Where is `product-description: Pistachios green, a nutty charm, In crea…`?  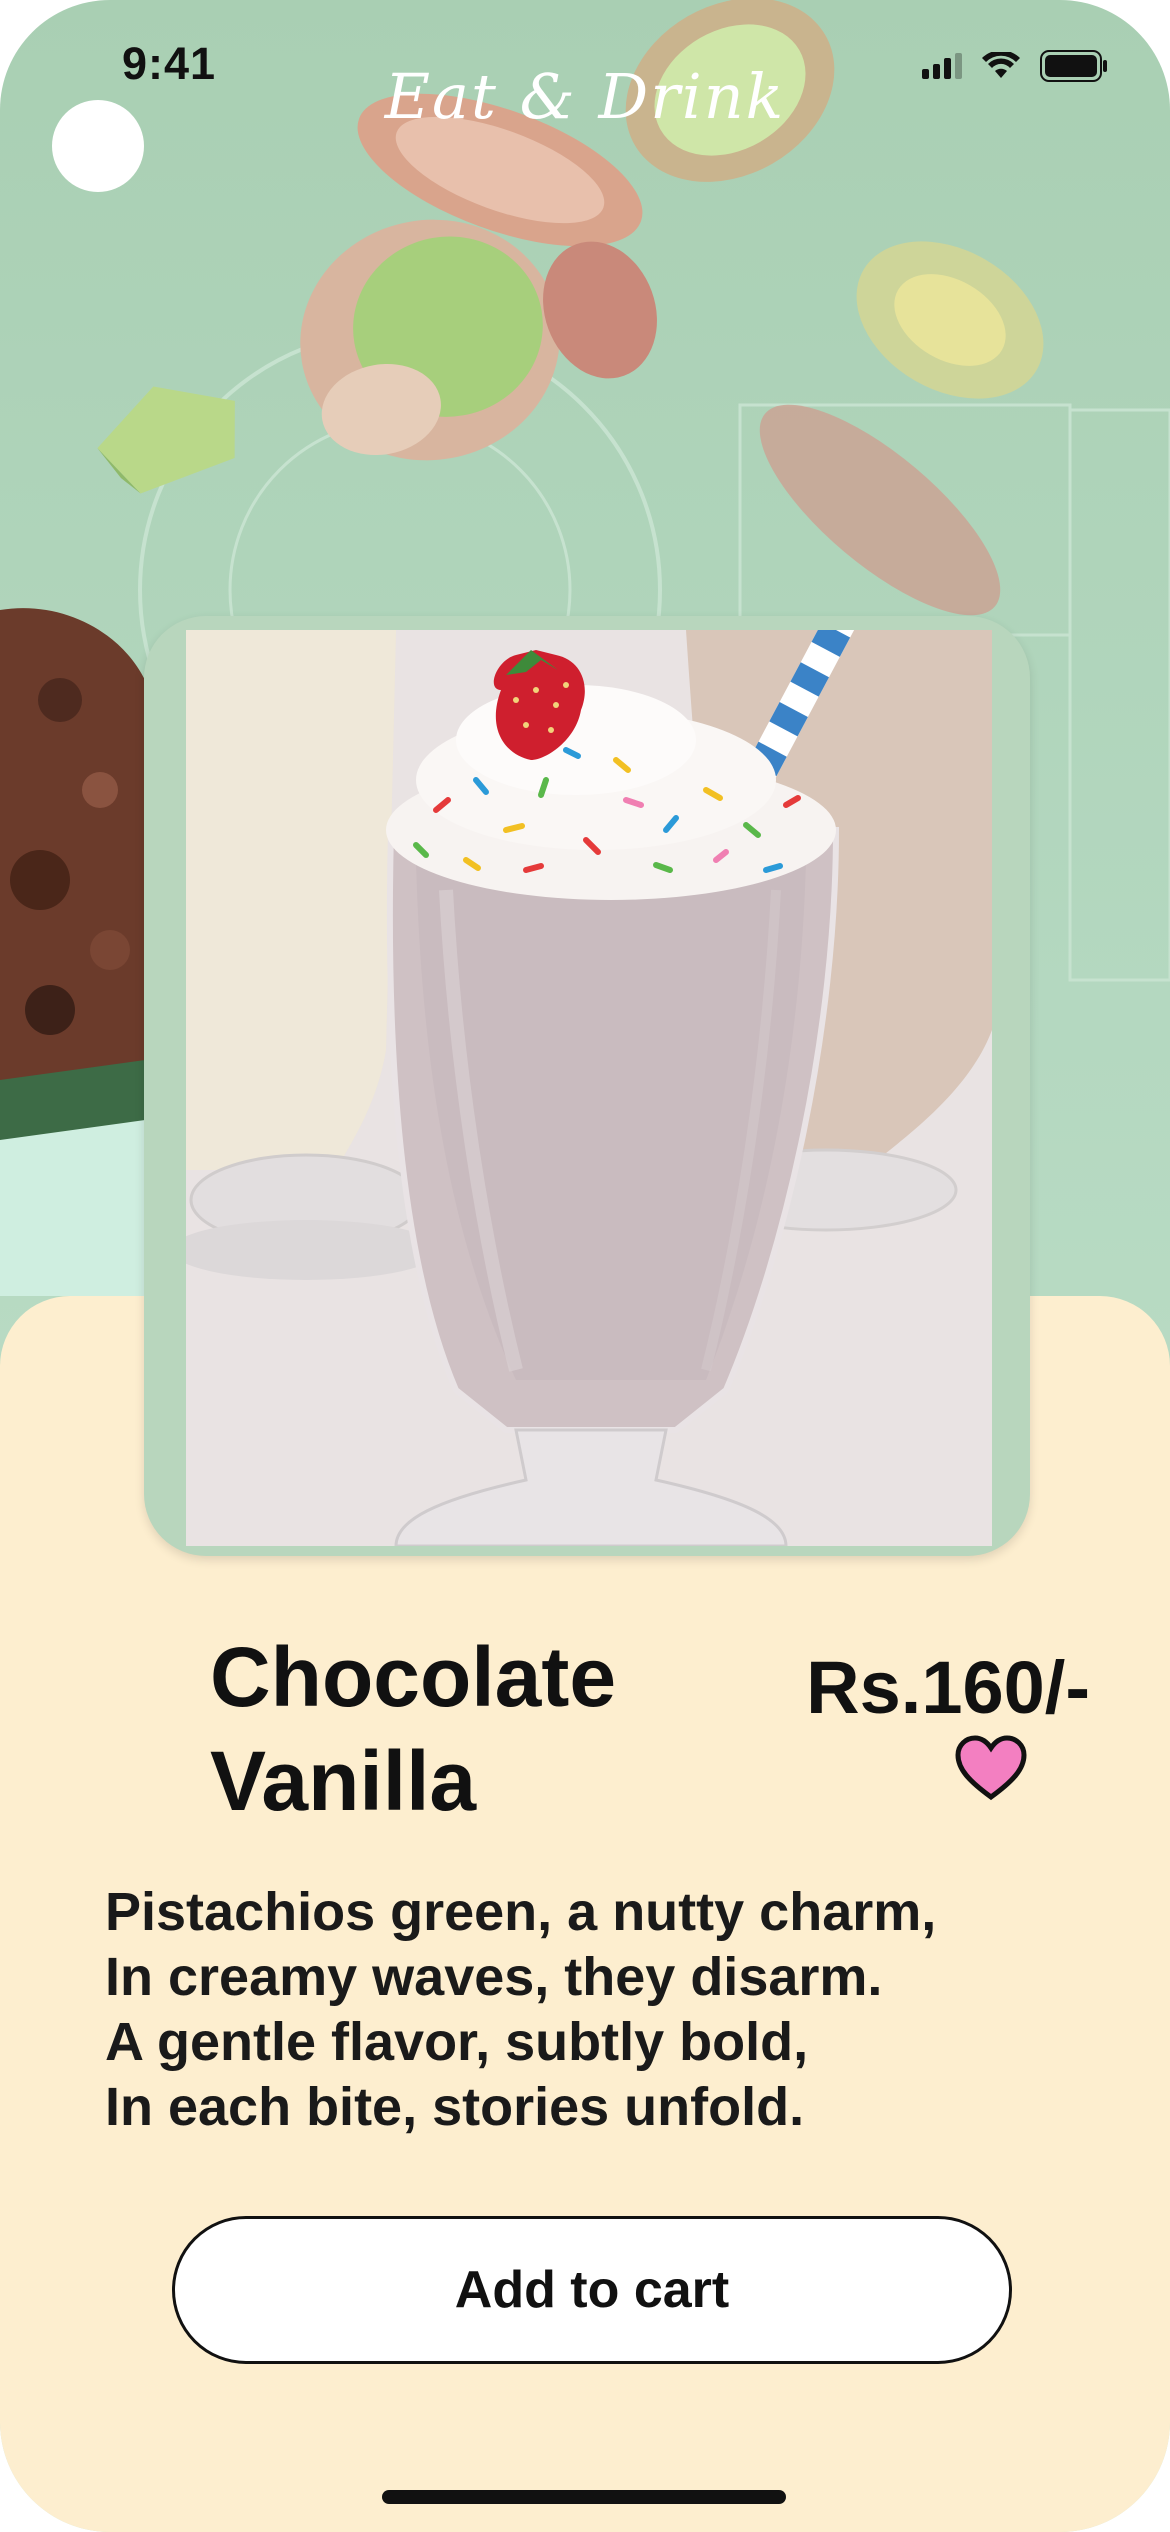 product-description: Pistachios green, a nutty charm, In crea… is located at coordinates (585, 2010).